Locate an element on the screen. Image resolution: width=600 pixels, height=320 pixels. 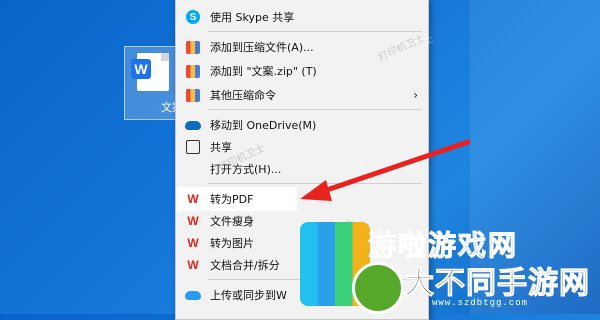
arrow-shaft is located at coordinates (393, 167).